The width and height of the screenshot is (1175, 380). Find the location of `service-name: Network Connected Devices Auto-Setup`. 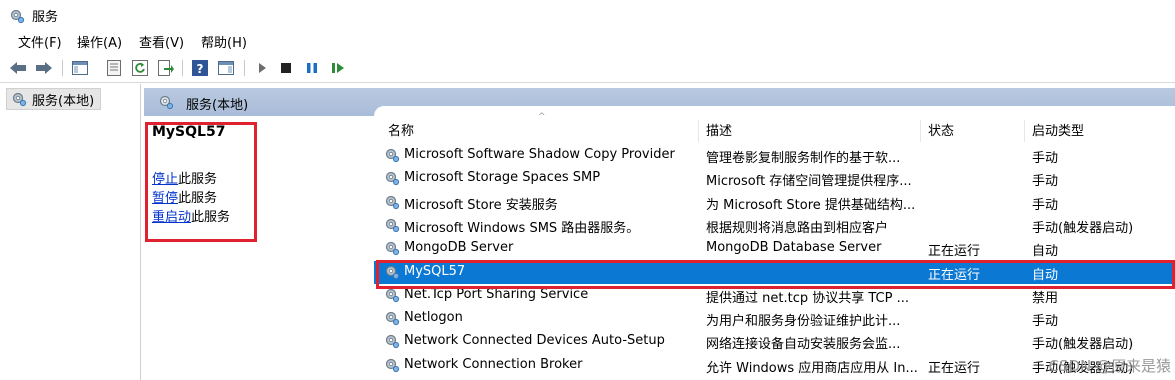

service-name: Network Connected Devices Auto-Setup is located at coordinates (534, 341).